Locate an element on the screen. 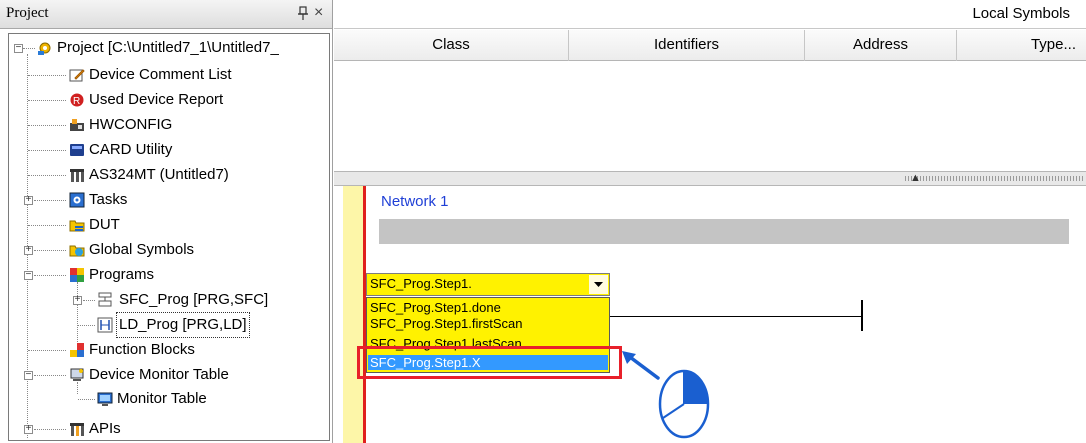  combobox-value: SFC_Prog.Step1. is located at coordinates (421, 283).